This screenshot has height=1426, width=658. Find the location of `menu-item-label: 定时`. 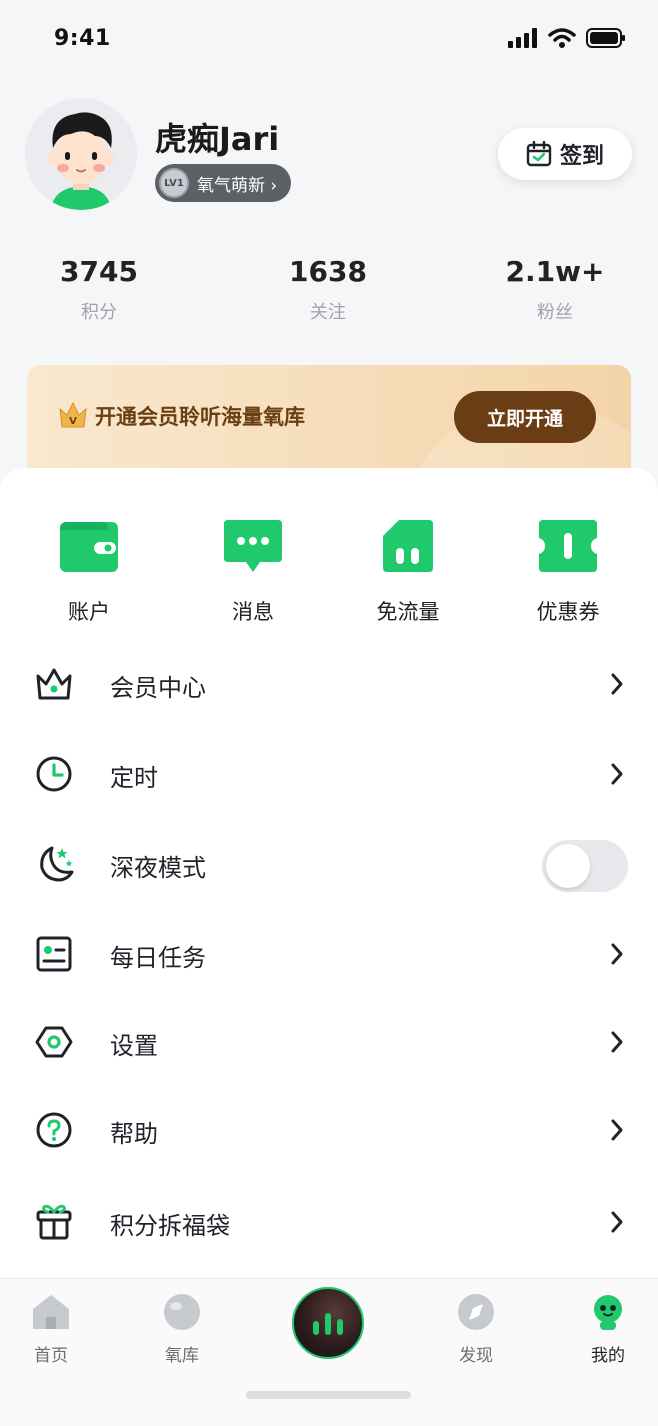

menu-item-label: 定时 is located at coordinates (134, 778).